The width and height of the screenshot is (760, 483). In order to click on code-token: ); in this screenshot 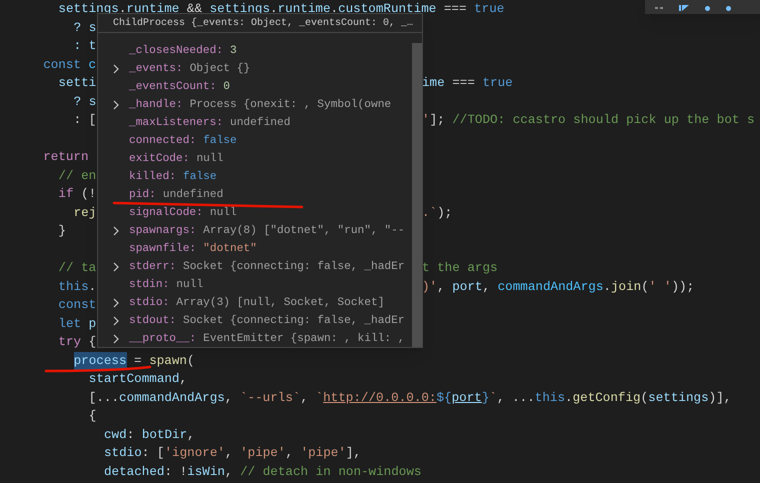, I will do `click(444, 213)`.